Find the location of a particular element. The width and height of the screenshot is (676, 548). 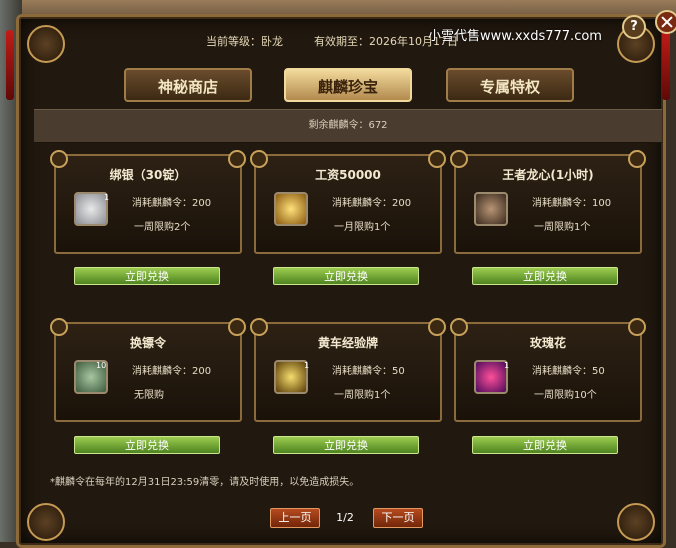

item-card: 换镖令 10 消耗麒麟令：200 无限购 is located at coordinates (148, 370).